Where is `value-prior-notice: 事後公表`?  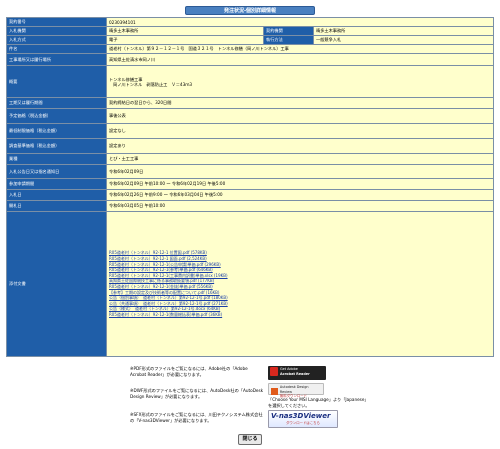
value-prior-notice: 事後公表 is located at coordinates (300, 116).